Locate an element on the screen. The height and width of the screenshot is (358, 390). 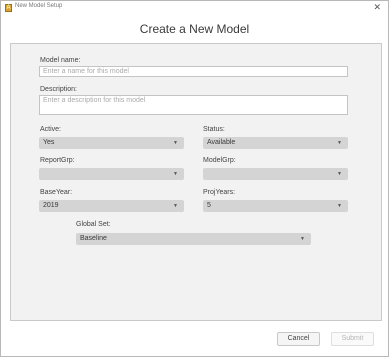
global-set-select: Baseline ▼ is located at coordinates (193, 239).